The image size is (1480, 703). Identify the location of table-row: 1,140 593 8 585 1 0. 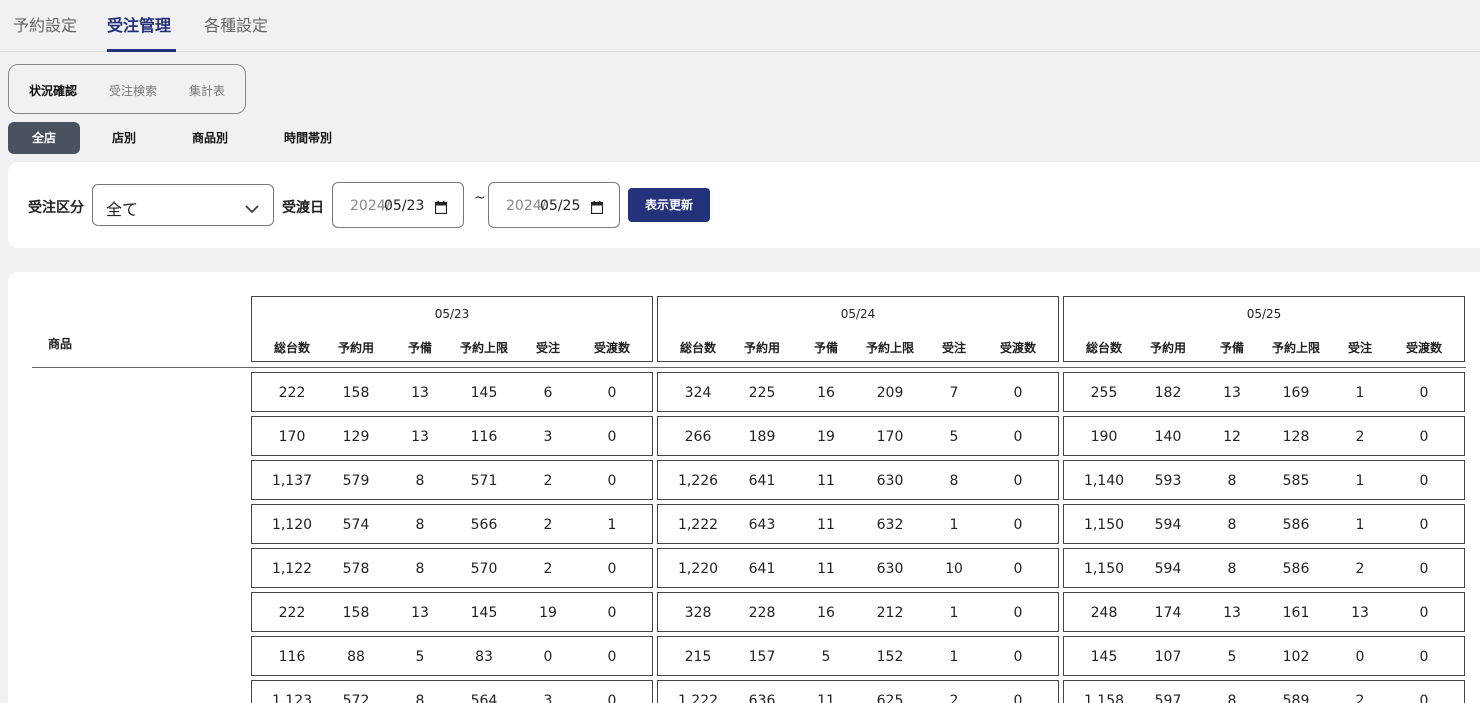
(1264, 480).